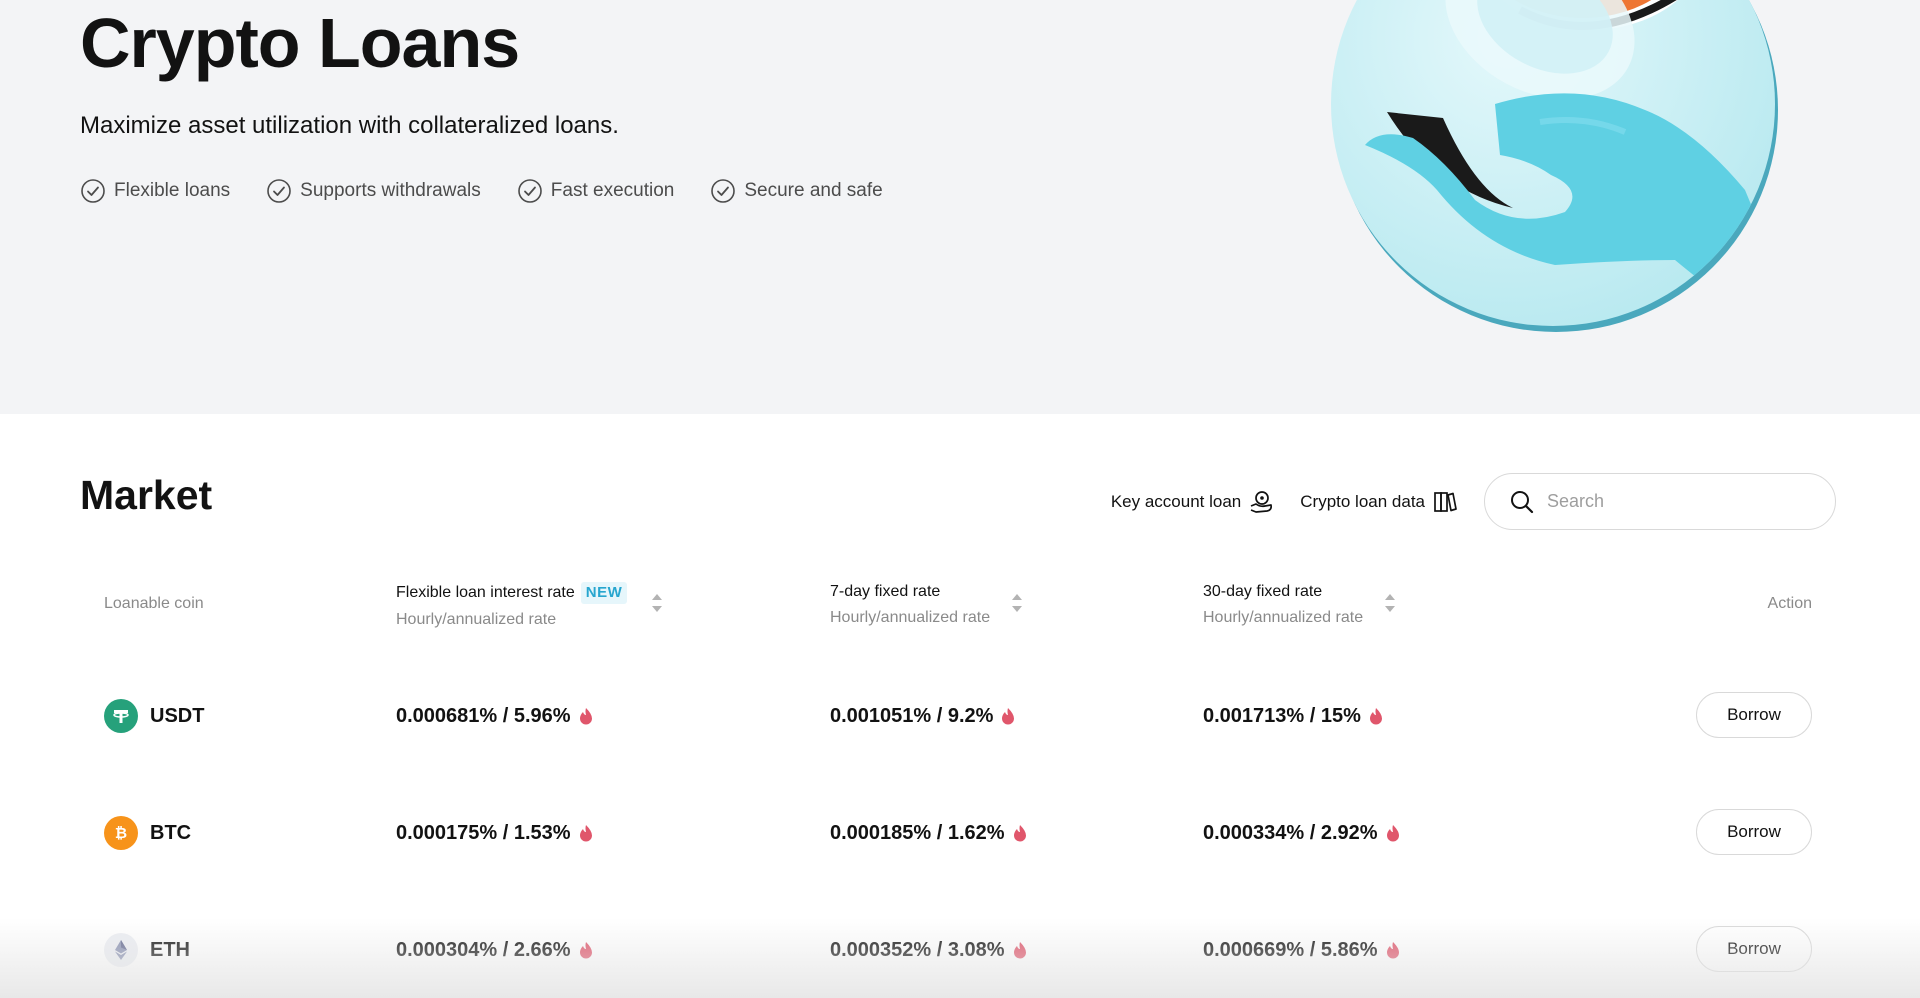 The width and height of the screenshot is (1920, 998). Describe the element at coordinates (1362, 501) in the screenshot. I see `crypto-loan-data-label: Crypto loan data` at that location.